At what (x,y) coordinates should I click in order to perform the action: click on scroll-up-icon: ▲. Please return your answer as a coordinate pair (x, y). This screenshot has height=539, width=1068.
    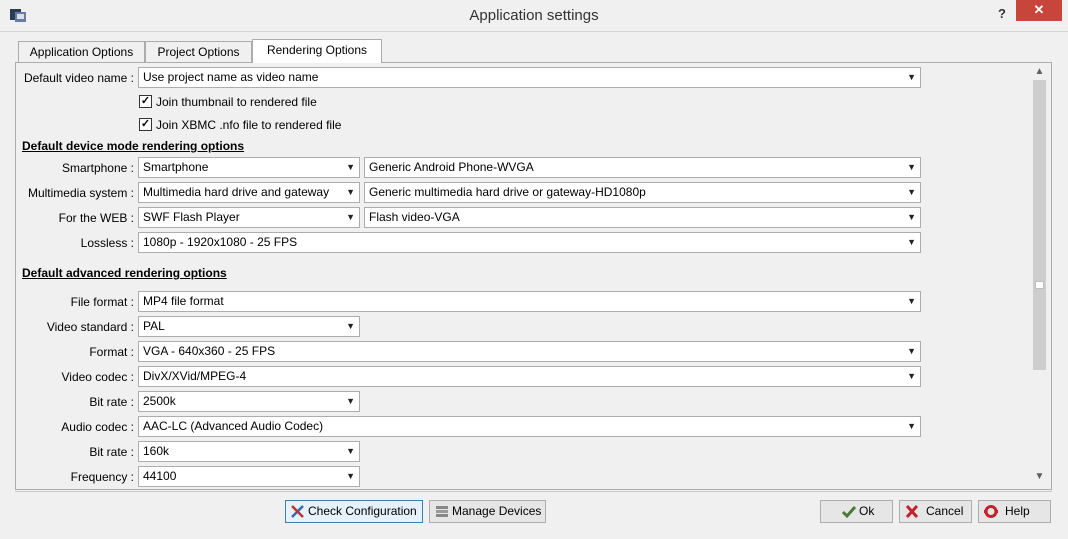
    Looking at the image, I should click on (1039, 71).